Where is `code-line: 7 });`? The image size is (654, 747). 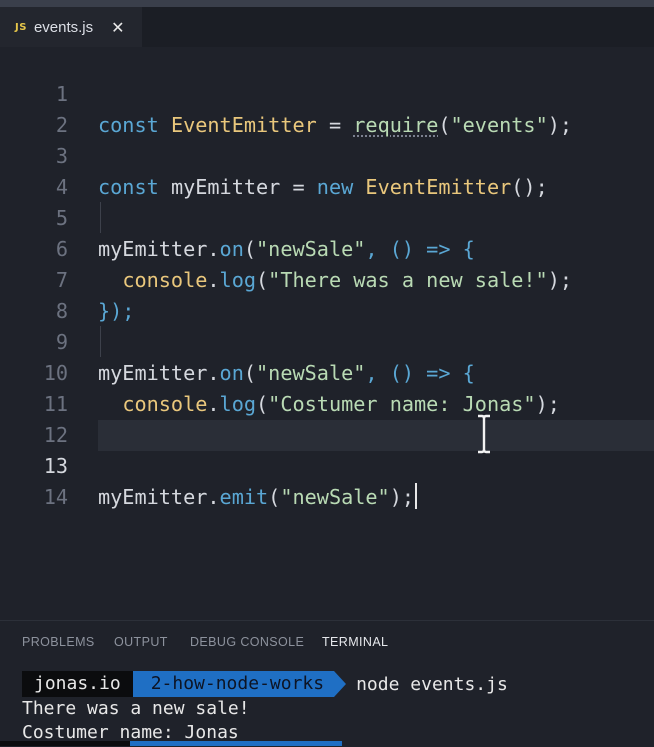 code-line: 7 }); is located at coordinates (327, 278).